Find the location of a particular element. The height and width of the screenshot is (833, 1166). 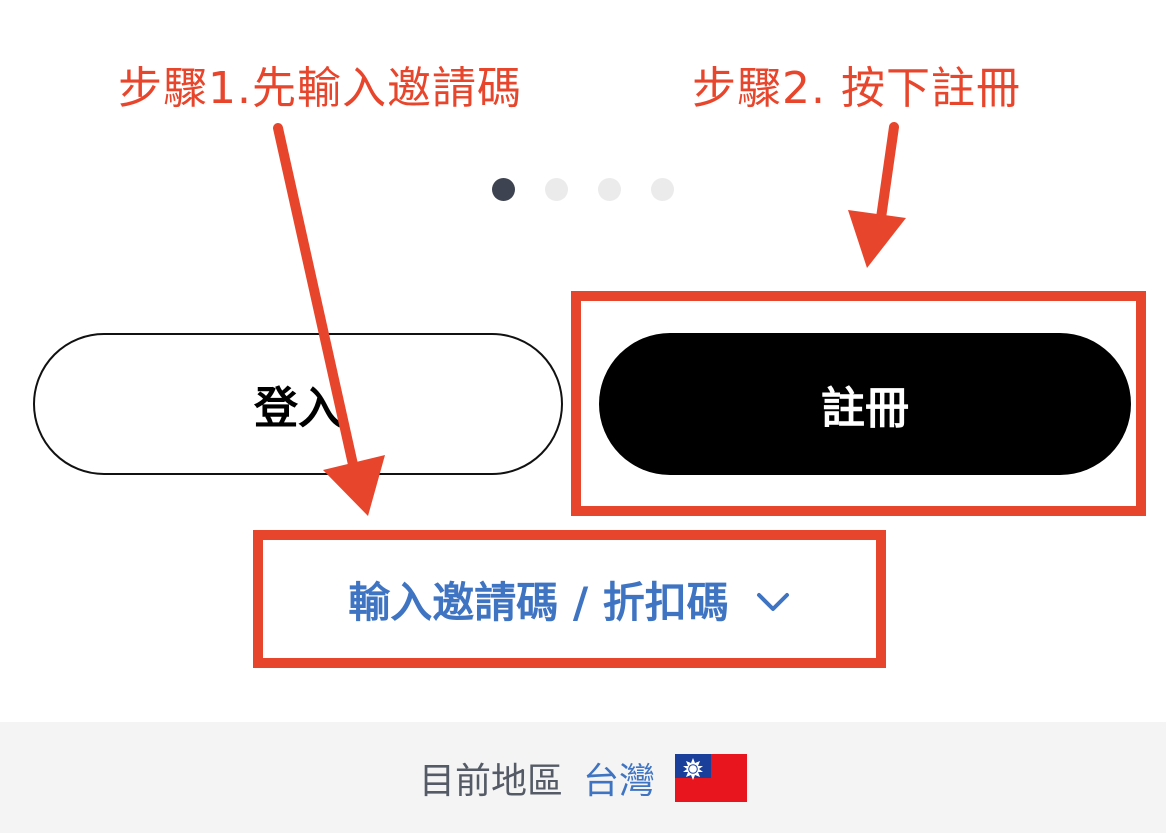

region-footer: 目前地區 台灣 is located at coordinates (583, 777).